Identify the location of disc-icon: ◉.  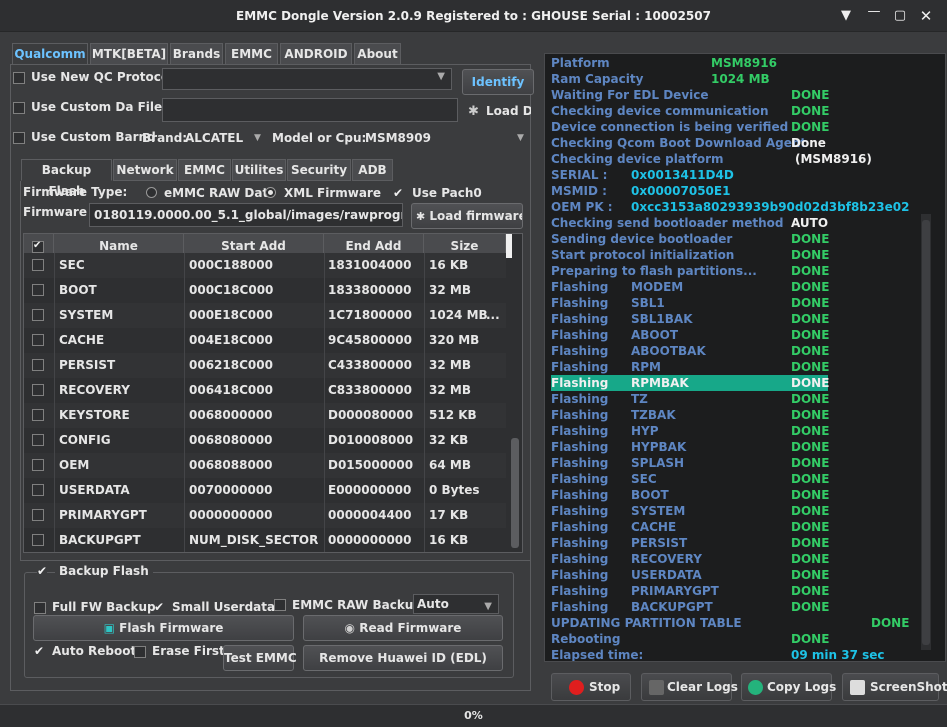
(350, 628).